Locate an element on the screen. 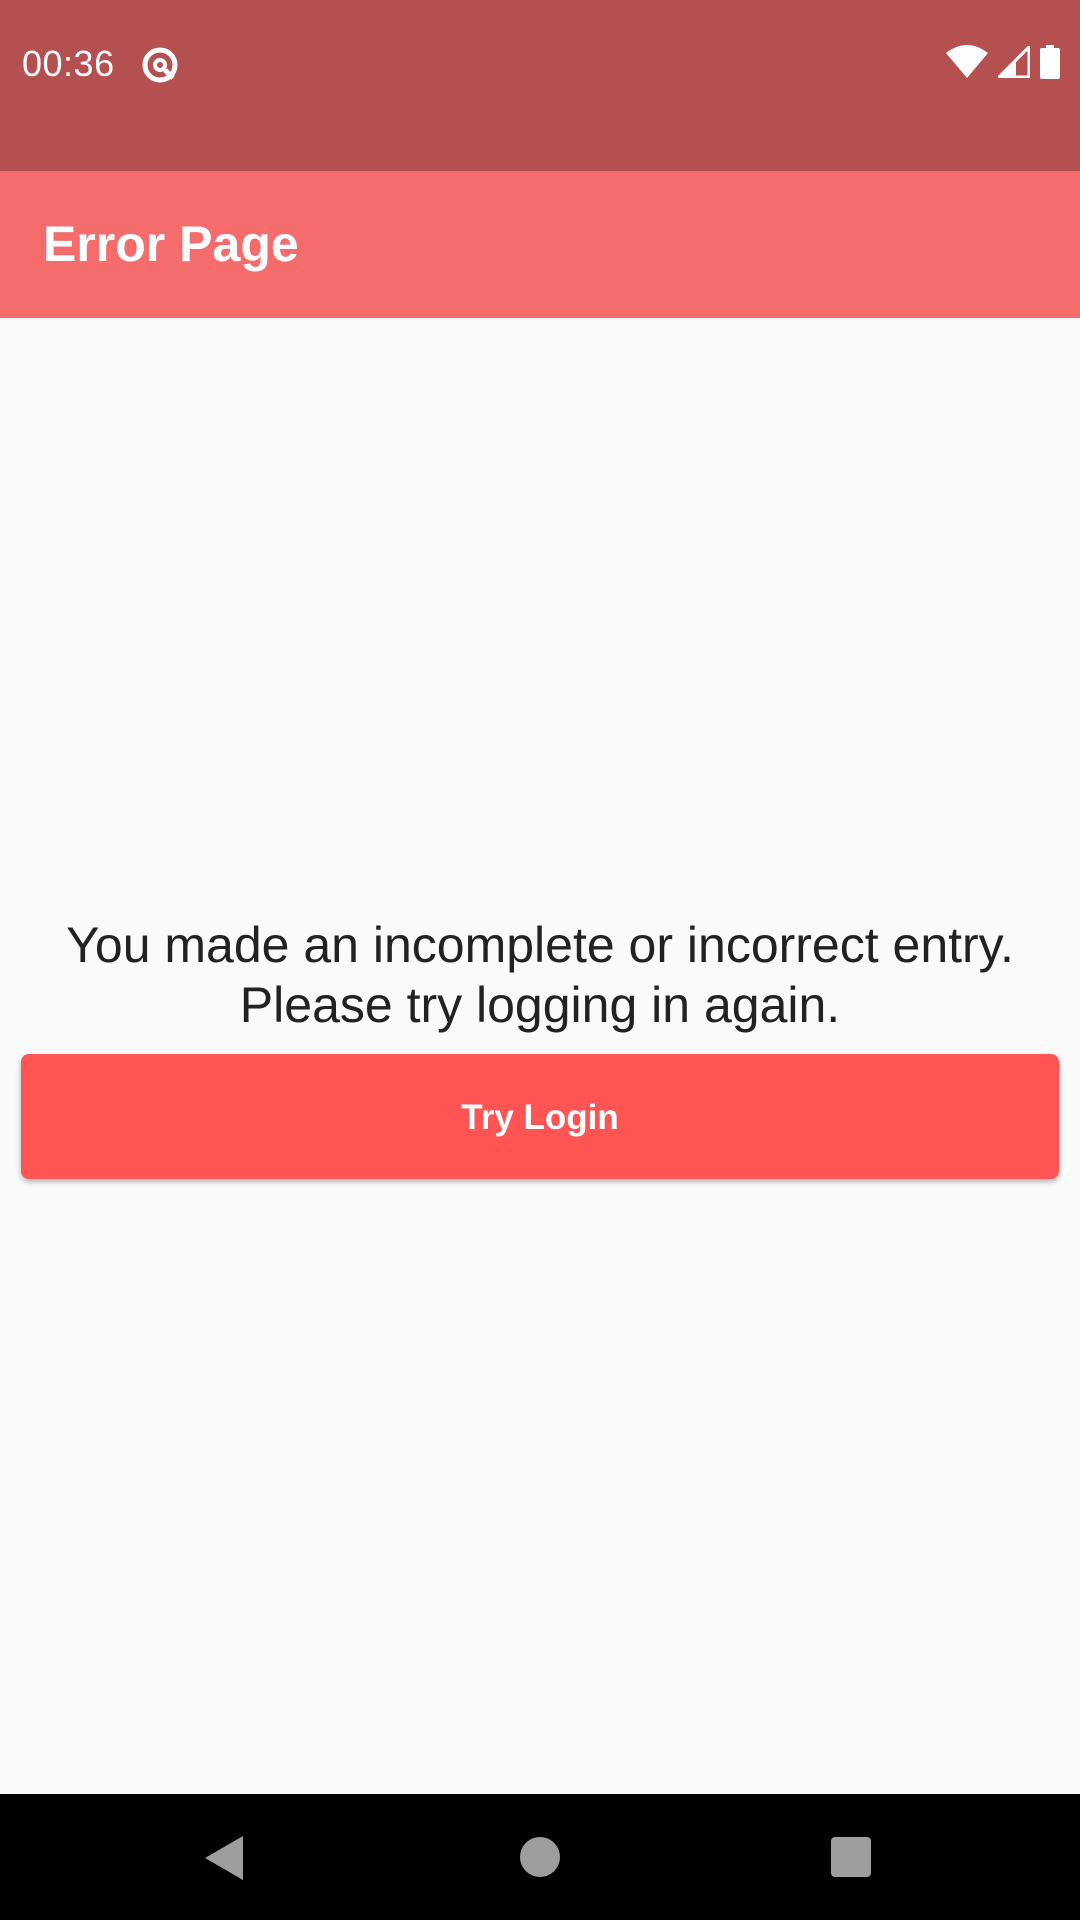  page-title: Error Page is located at coordinates (171, 244).